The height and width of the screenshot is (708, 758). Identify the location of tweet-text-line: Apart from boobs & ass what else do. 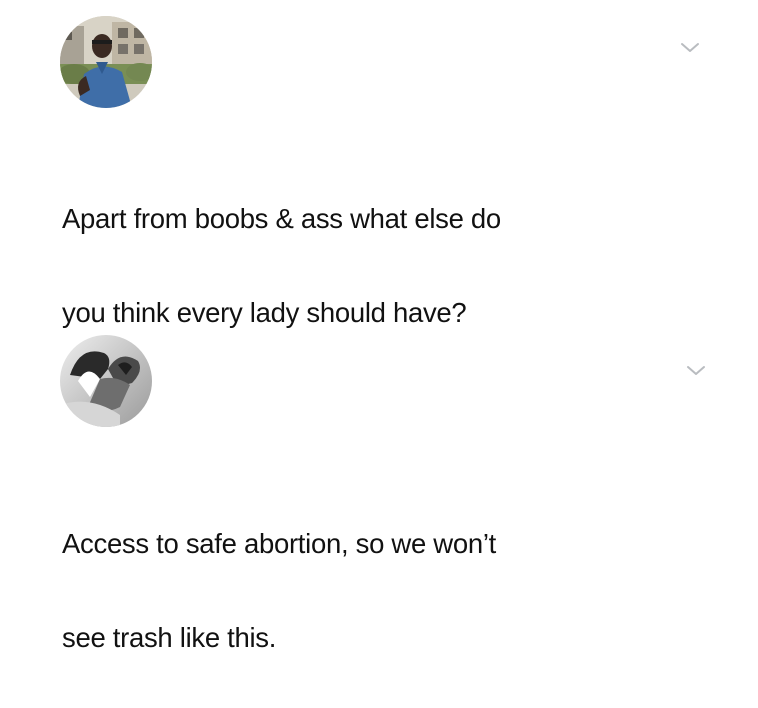
(281, 218).